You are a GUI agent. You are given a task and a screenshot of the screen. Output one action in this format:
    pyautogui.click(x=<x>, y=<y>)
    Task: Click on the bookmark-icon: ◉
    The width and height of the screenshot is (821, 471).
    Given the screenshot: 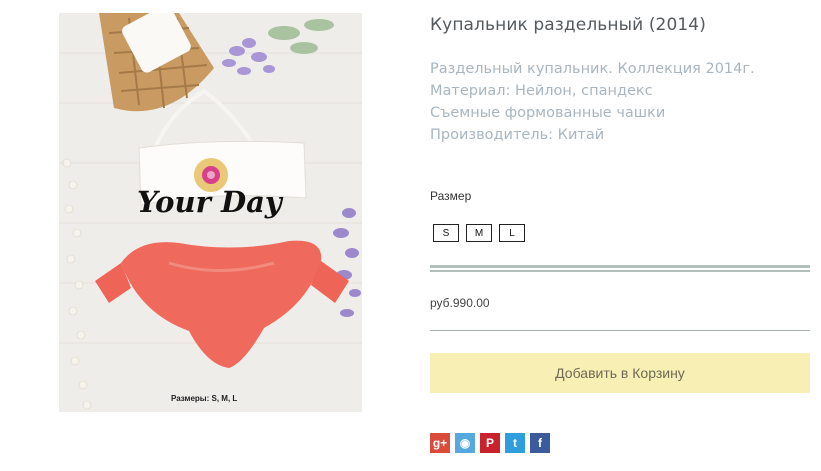 What is the action you would take?
    pyautogui.click(x=465, y=443)
    